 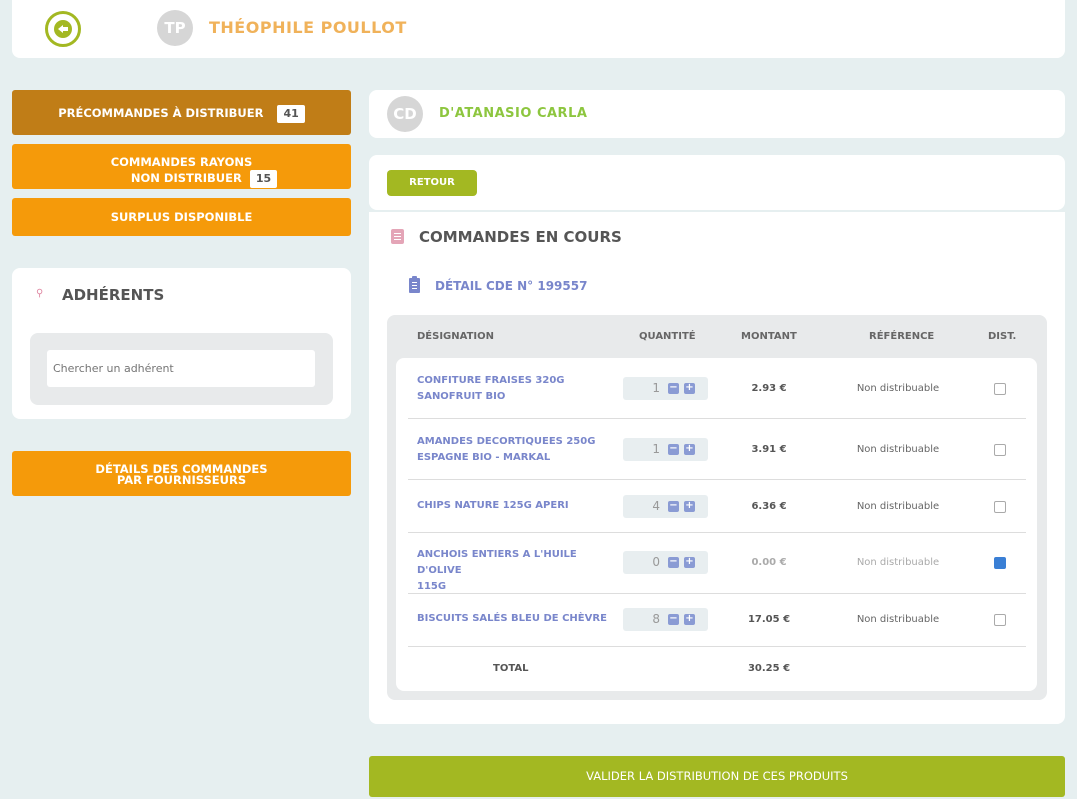 What do you see at coordinates (397, 236) in the screenshot?
I see `document-icon` at bounding box center [397, 236].